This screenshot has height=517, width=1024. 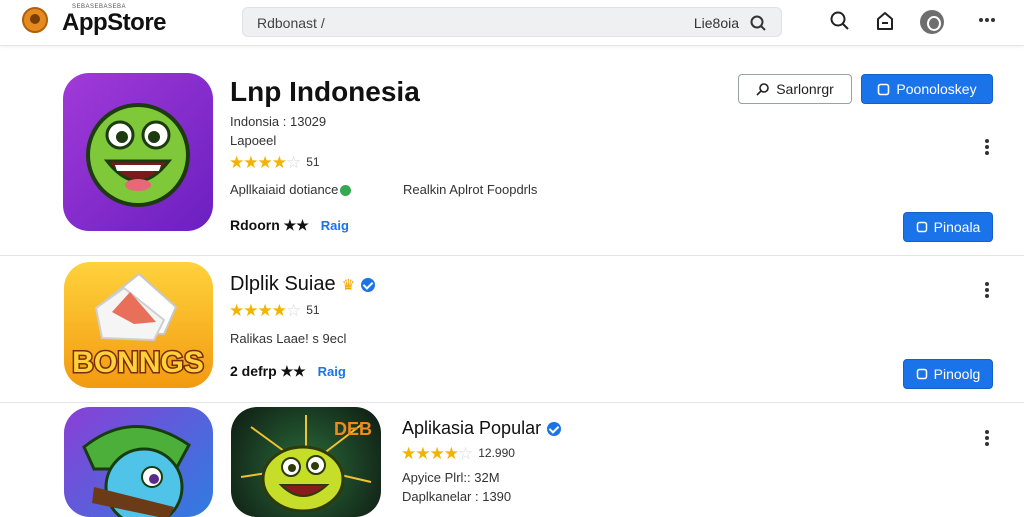 What do you see at coordinates (932, 22) in the screenshot?
I see `avatar` at bounding box center [932, 22].